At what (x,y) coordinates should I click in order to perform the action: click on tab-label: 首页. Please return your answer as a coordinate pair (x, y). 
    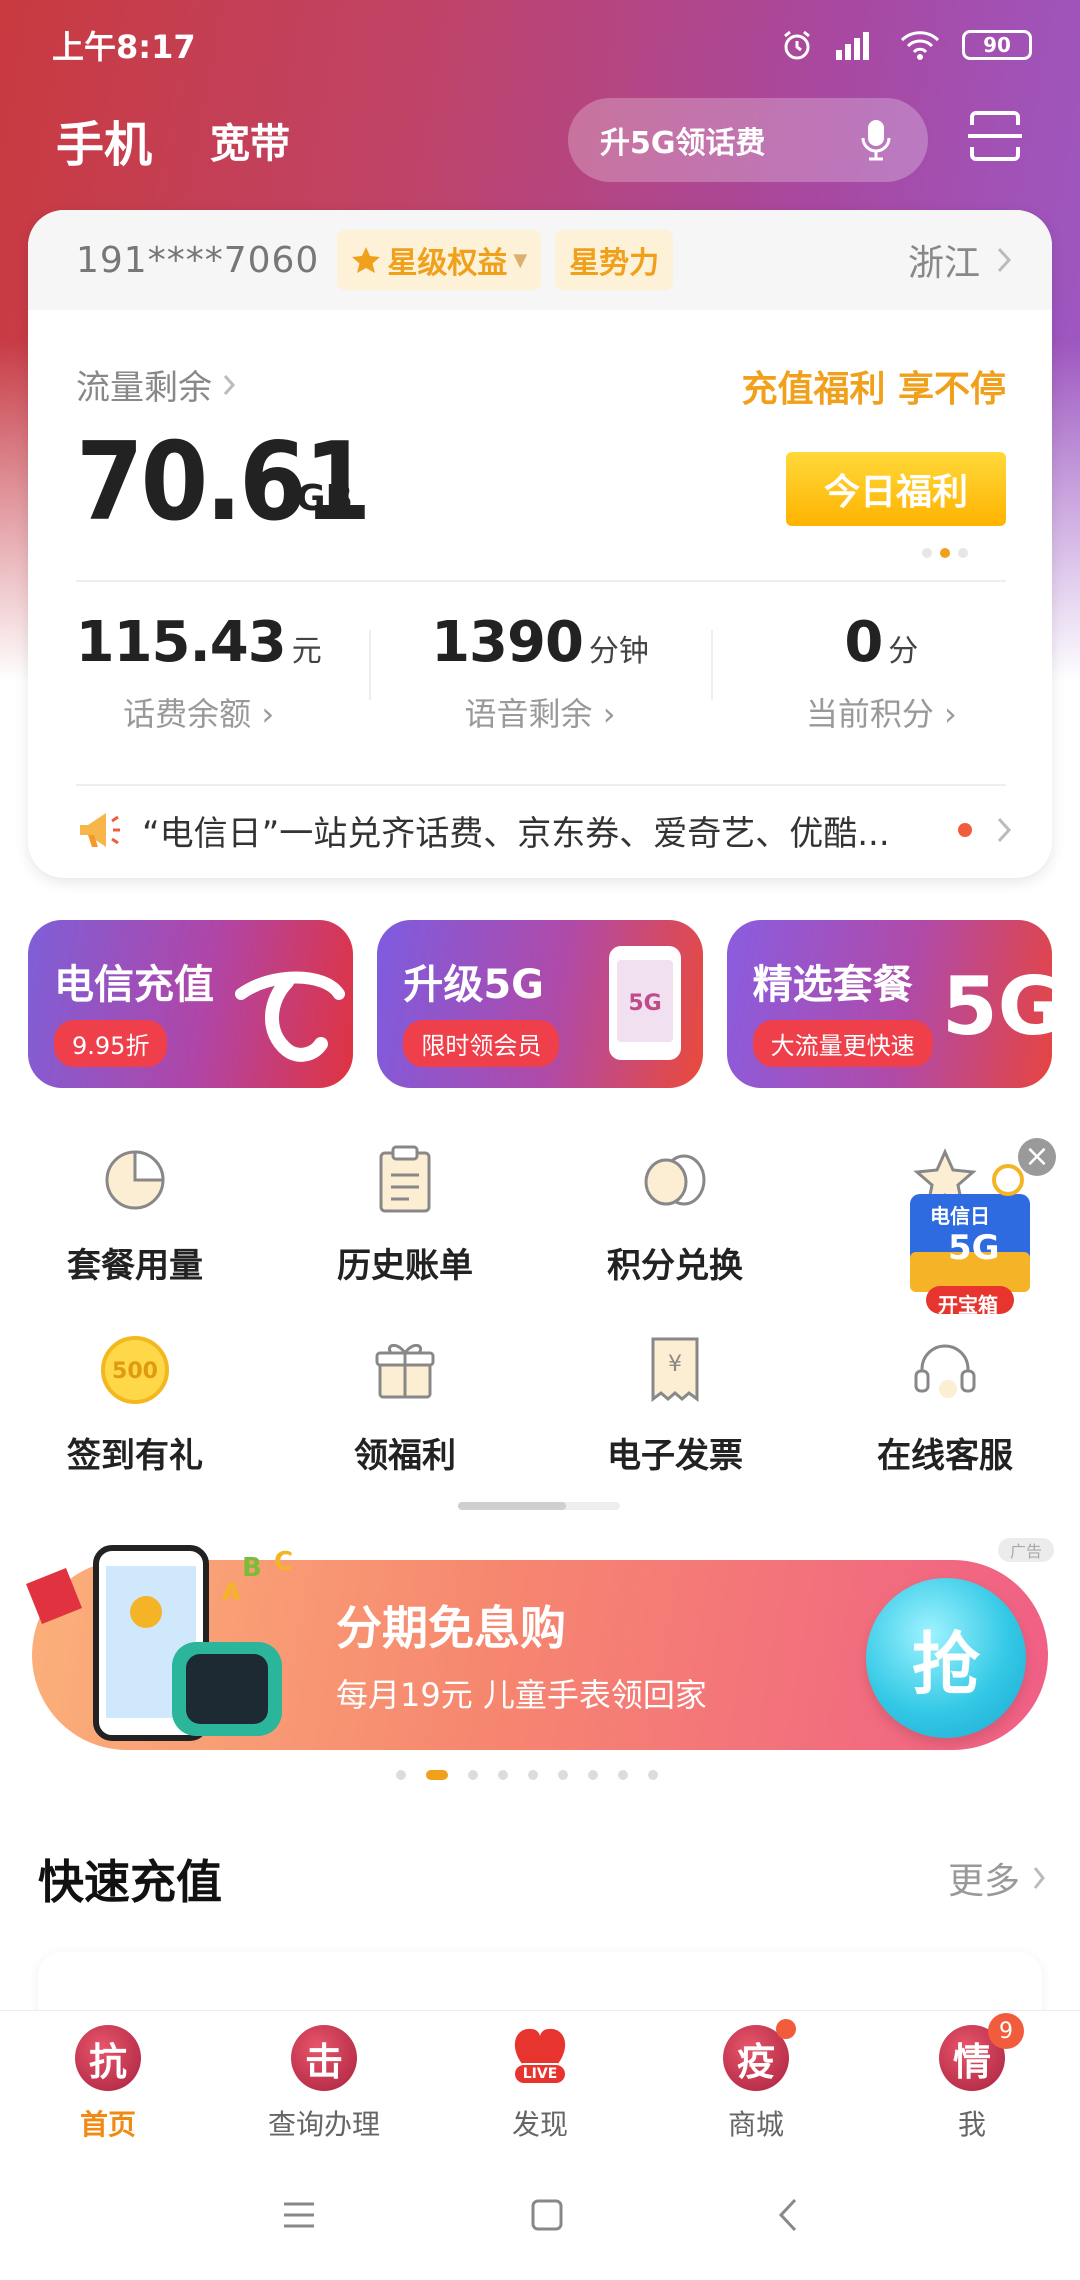
    Looking at the image, I should click on (107, 2124).